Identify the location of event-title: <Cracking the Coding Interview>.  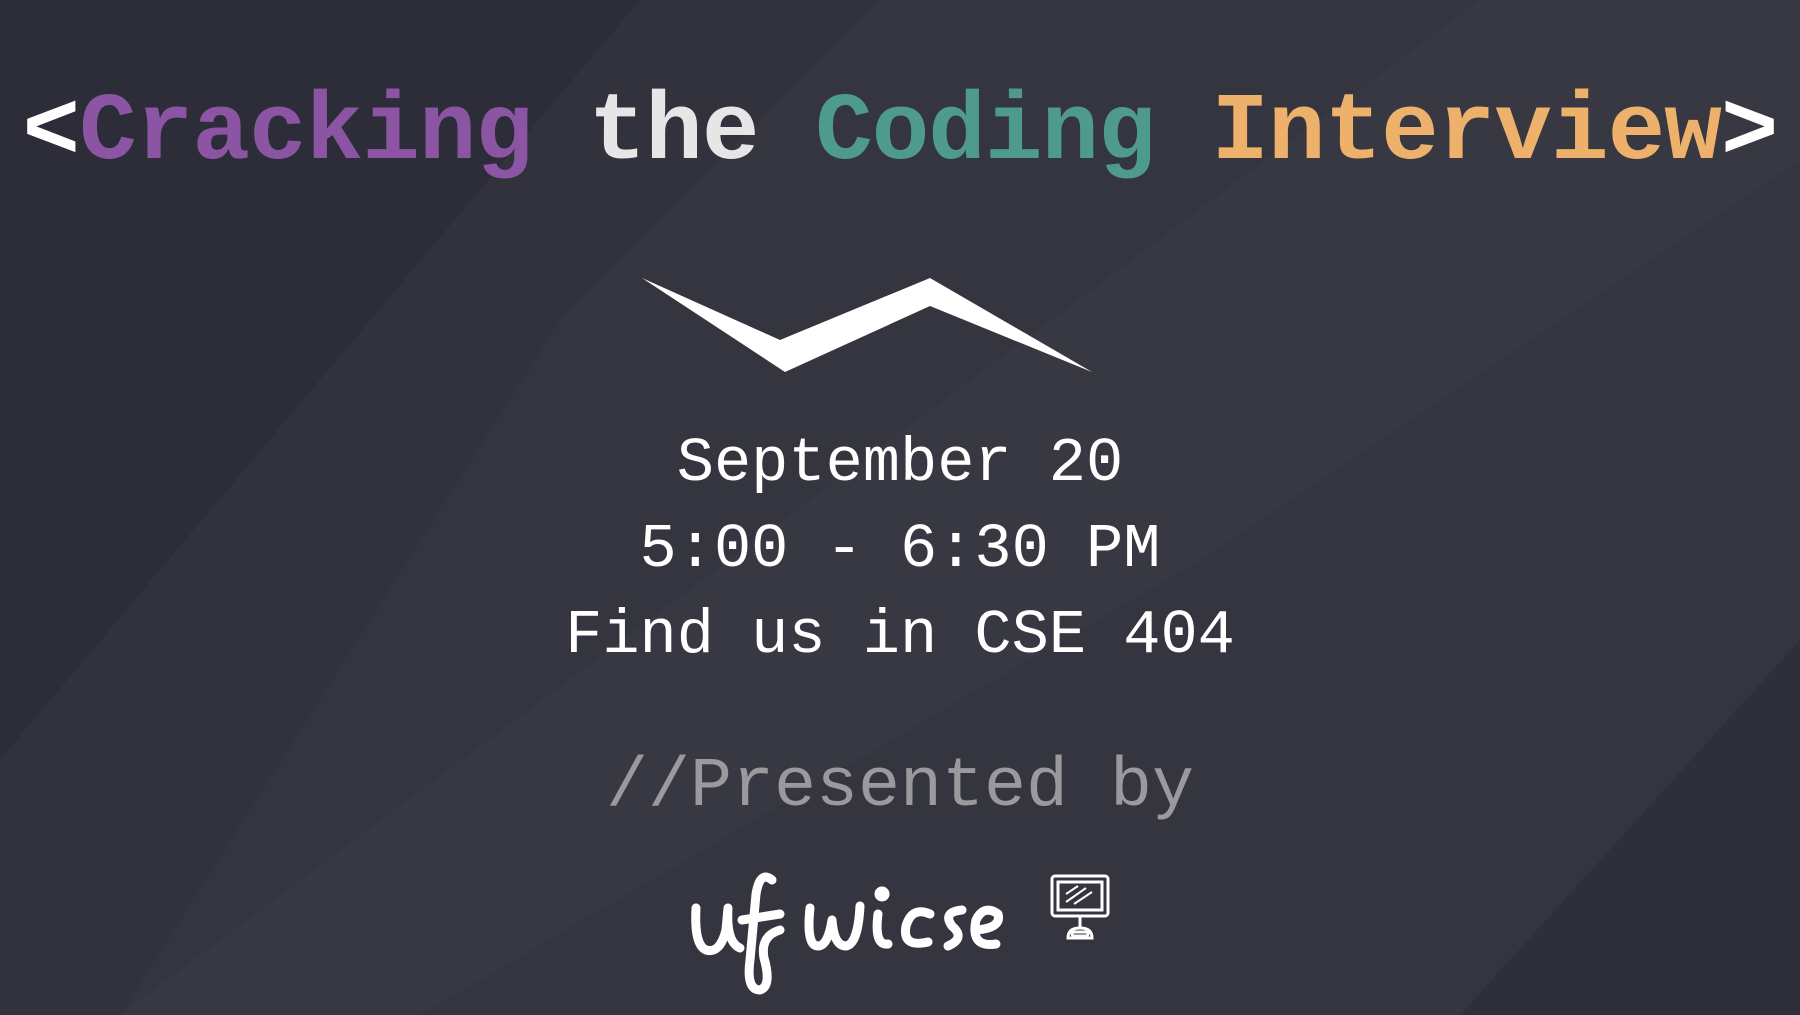
(900, 133).